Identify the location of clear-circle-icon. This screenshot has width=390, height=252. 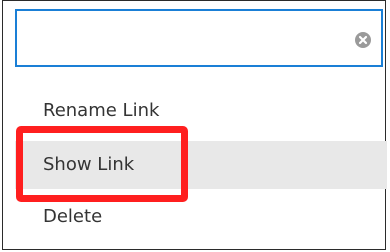
(363, 40).